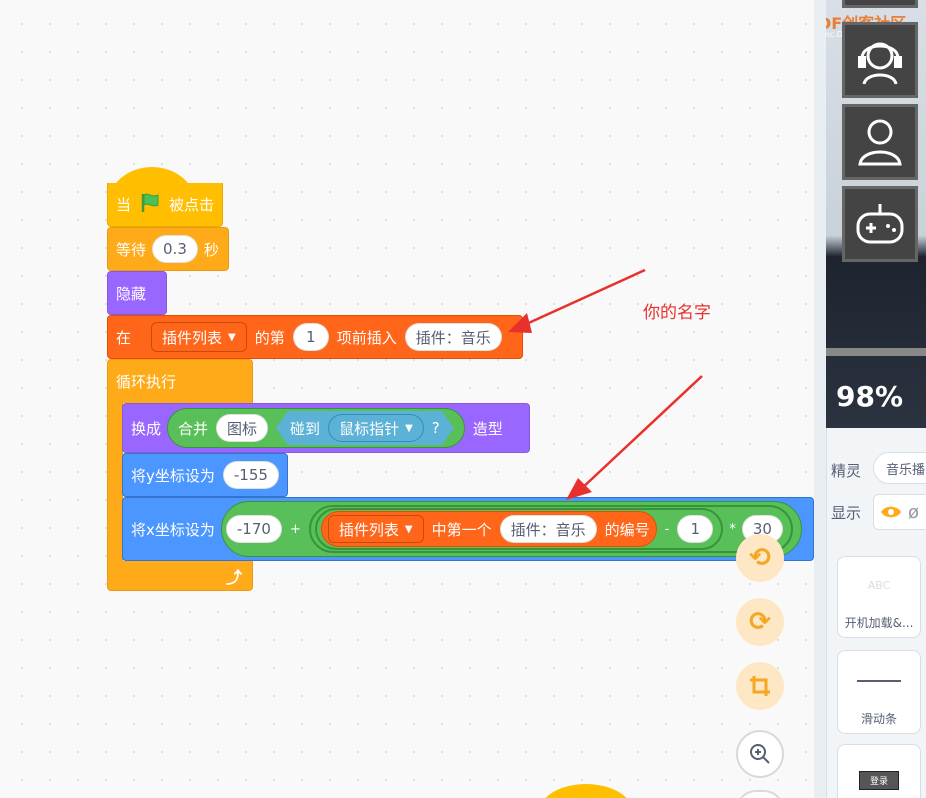 The height and width of the screenshot is (798, 926). I want to click on annotation-arrows, so click(605, 384).